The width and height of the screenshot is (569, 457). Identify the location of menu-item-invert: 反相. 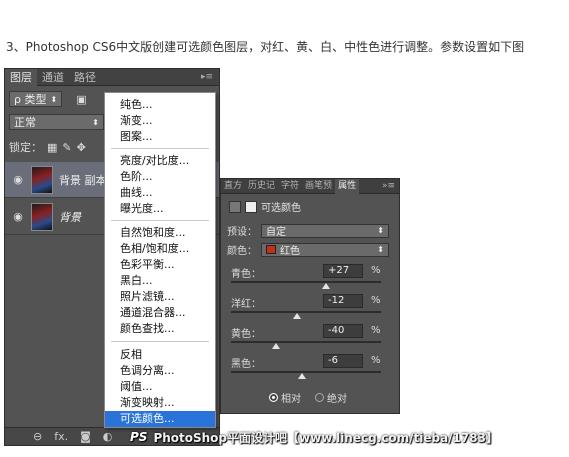
(160, 355).